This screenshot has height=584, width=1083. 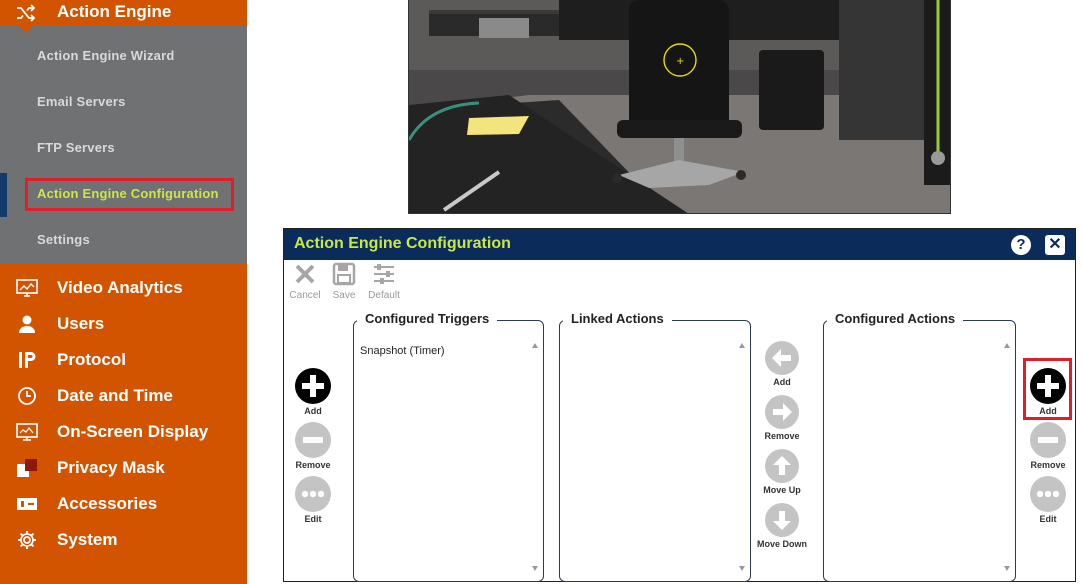 I want to click on panel-title: Configured Triggers, so click(x=427, y=318).